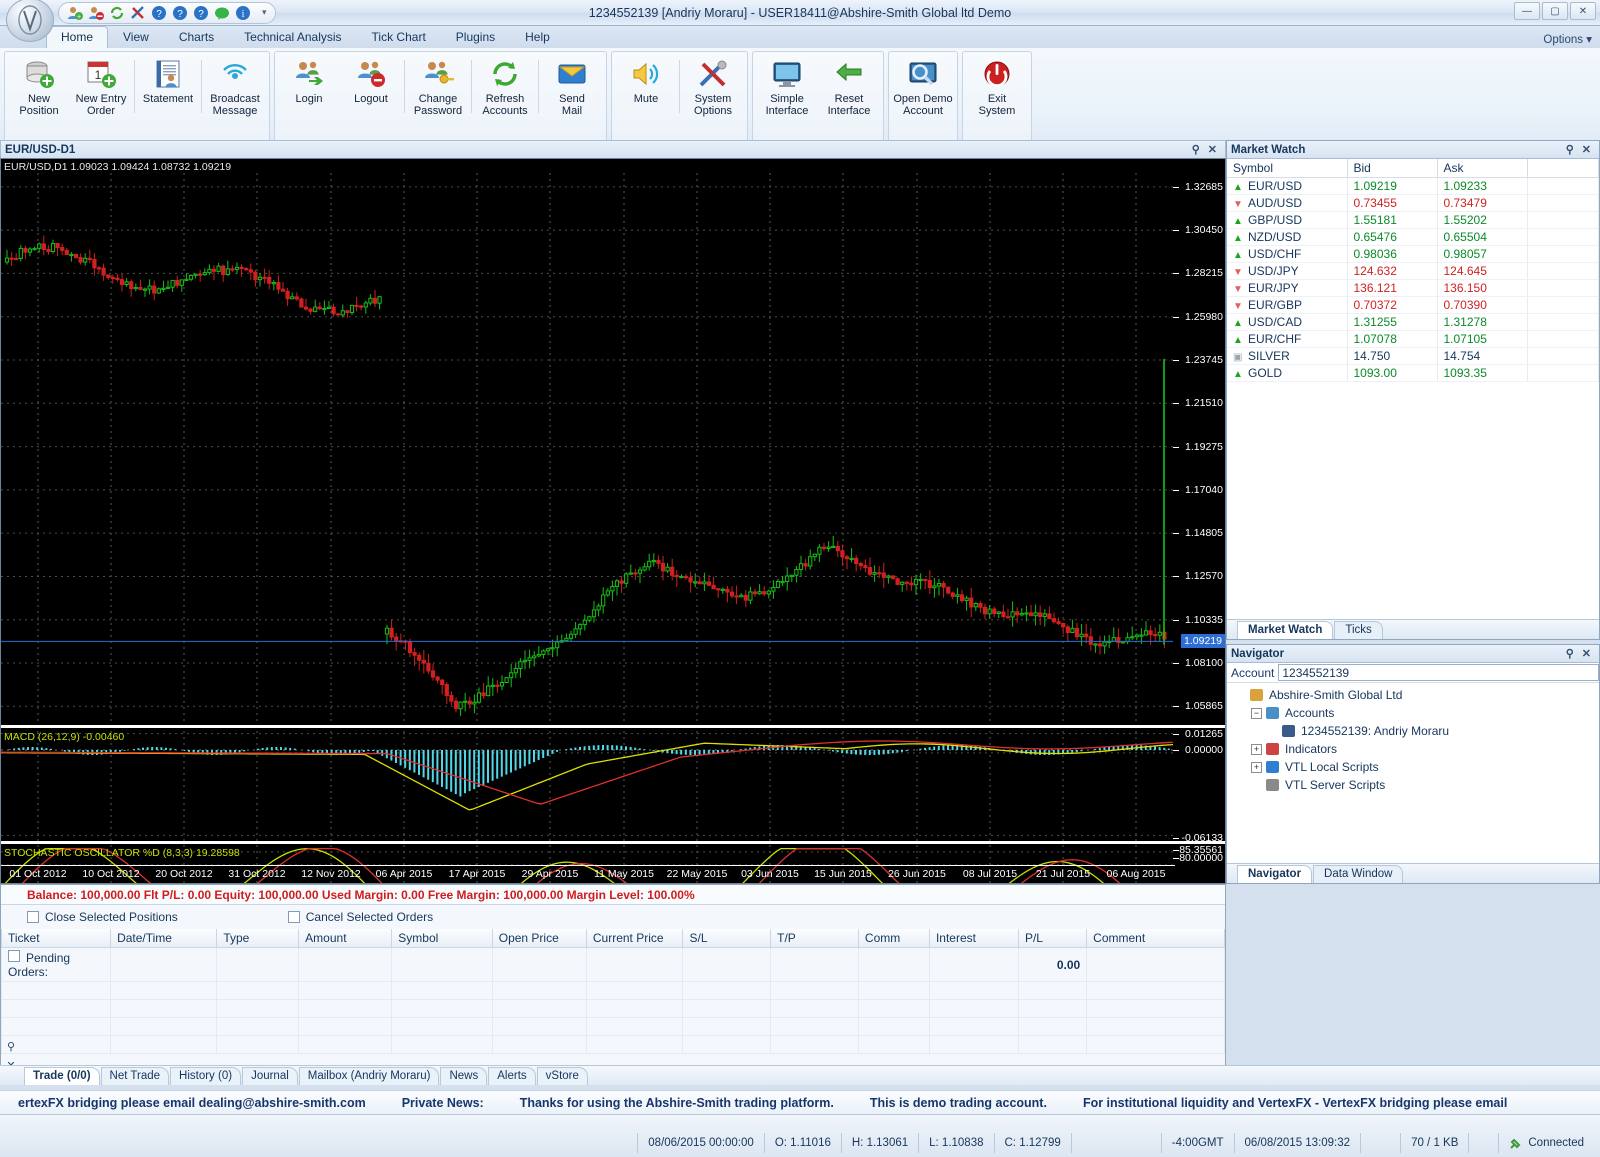 The width and height of the screenshot is (1600, 1157). Describe the element at coordinates (222, 13) in the screenshot. I see `chat-icon` at that location.